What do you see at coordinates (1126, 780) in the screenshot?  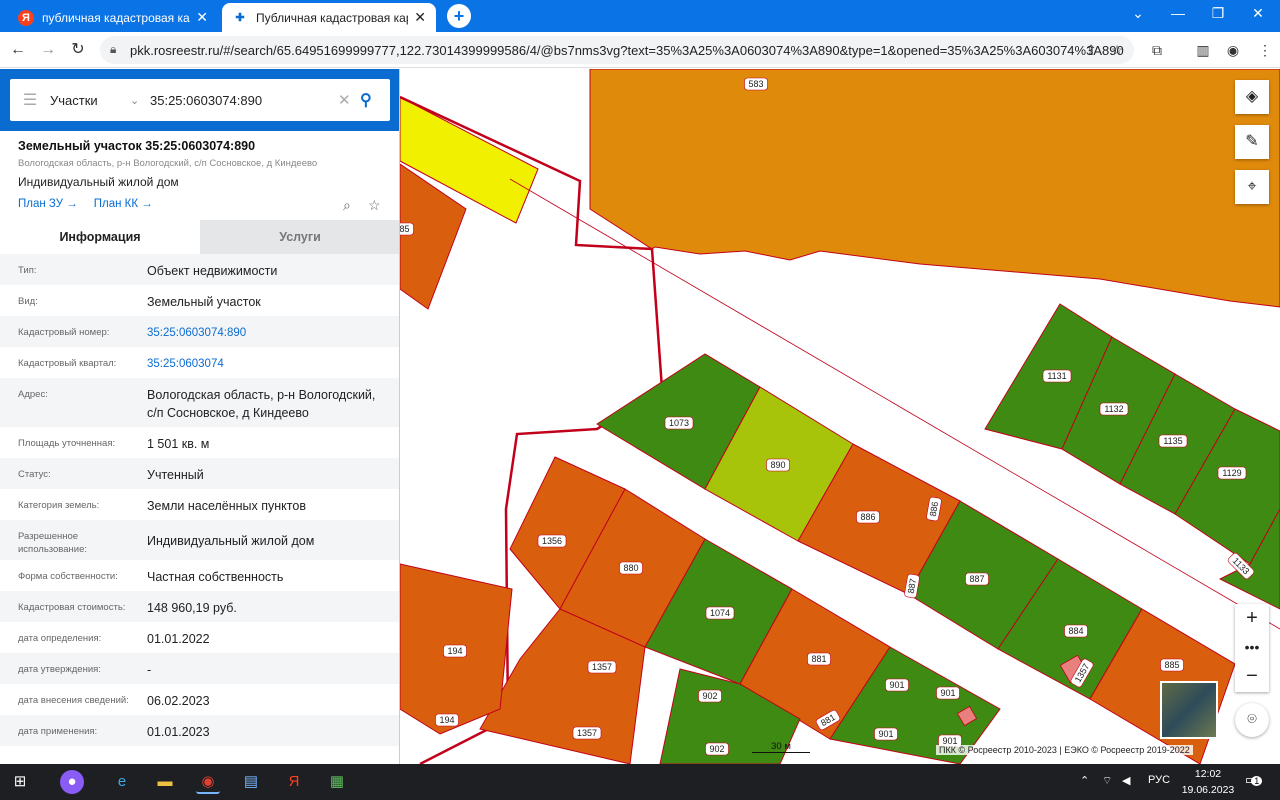 I see `volume-icon: ◀︎` at bounding box center [1126, 780].